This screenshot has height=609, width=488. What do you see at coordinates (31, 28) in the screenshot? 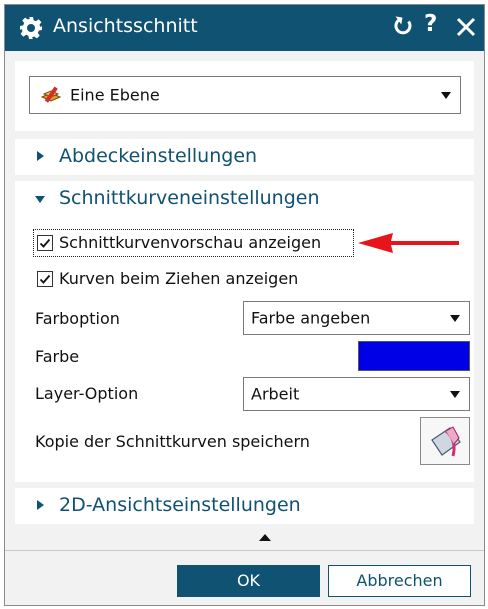
I see `gear-icon` at bounding box center [31, 28].